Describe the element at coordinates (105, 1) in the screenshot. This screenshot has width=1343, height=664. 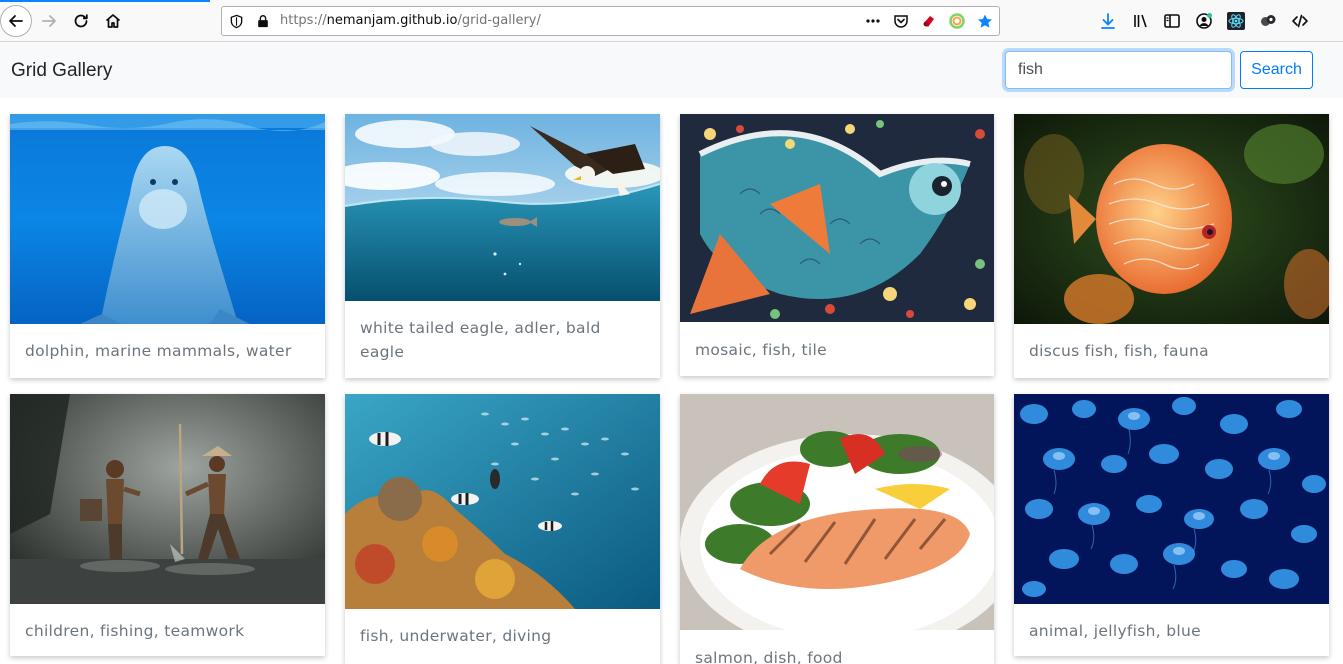
I see `active-tab-indicator` at that location.